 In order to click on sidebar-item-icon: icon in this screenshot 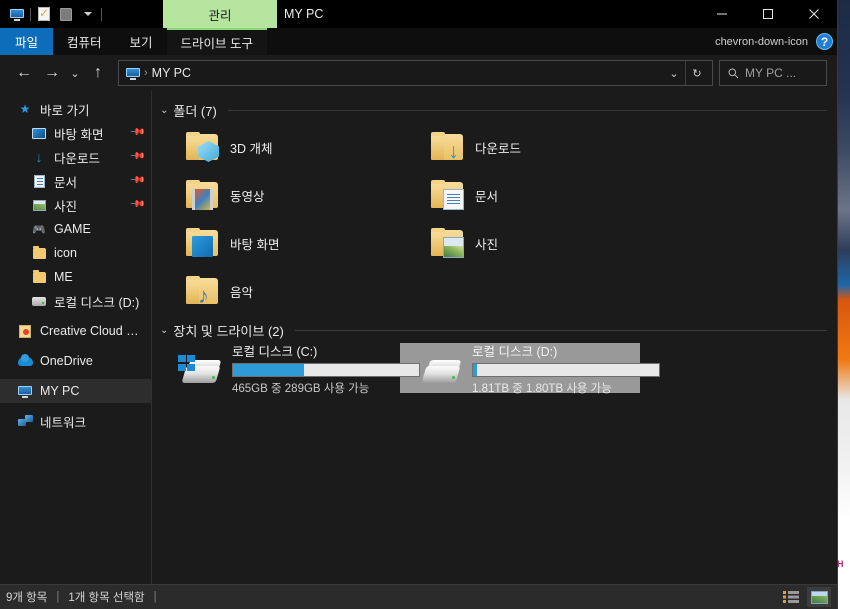, I will do `click(75, 253)`.